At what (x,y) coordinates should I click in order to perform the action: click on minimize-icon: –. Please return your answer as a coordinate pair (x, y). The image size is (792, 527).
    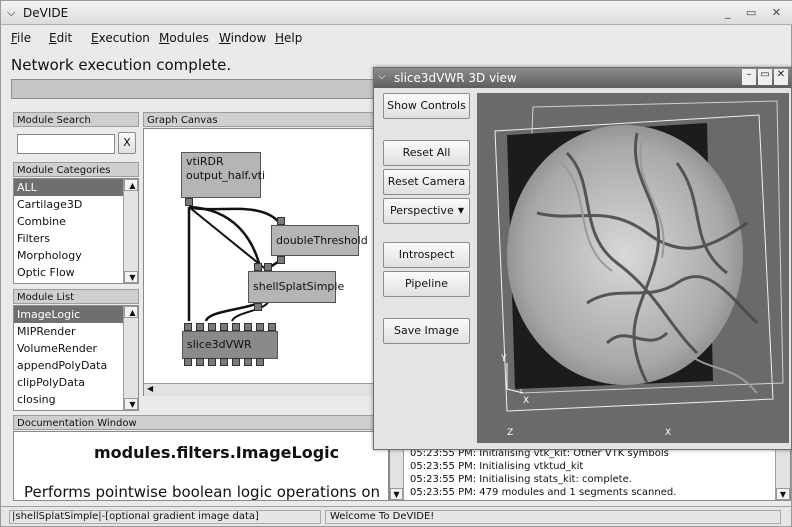
    Looking at the image, I should click on (749, 77).